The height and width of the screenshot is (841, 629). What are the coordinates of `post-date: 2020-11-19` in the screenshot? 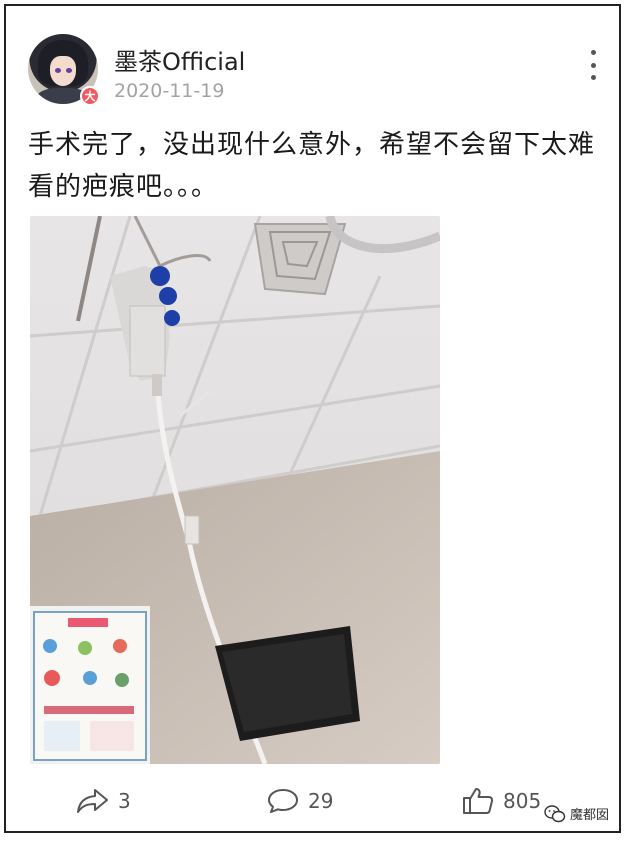 It's located at (169, 91).